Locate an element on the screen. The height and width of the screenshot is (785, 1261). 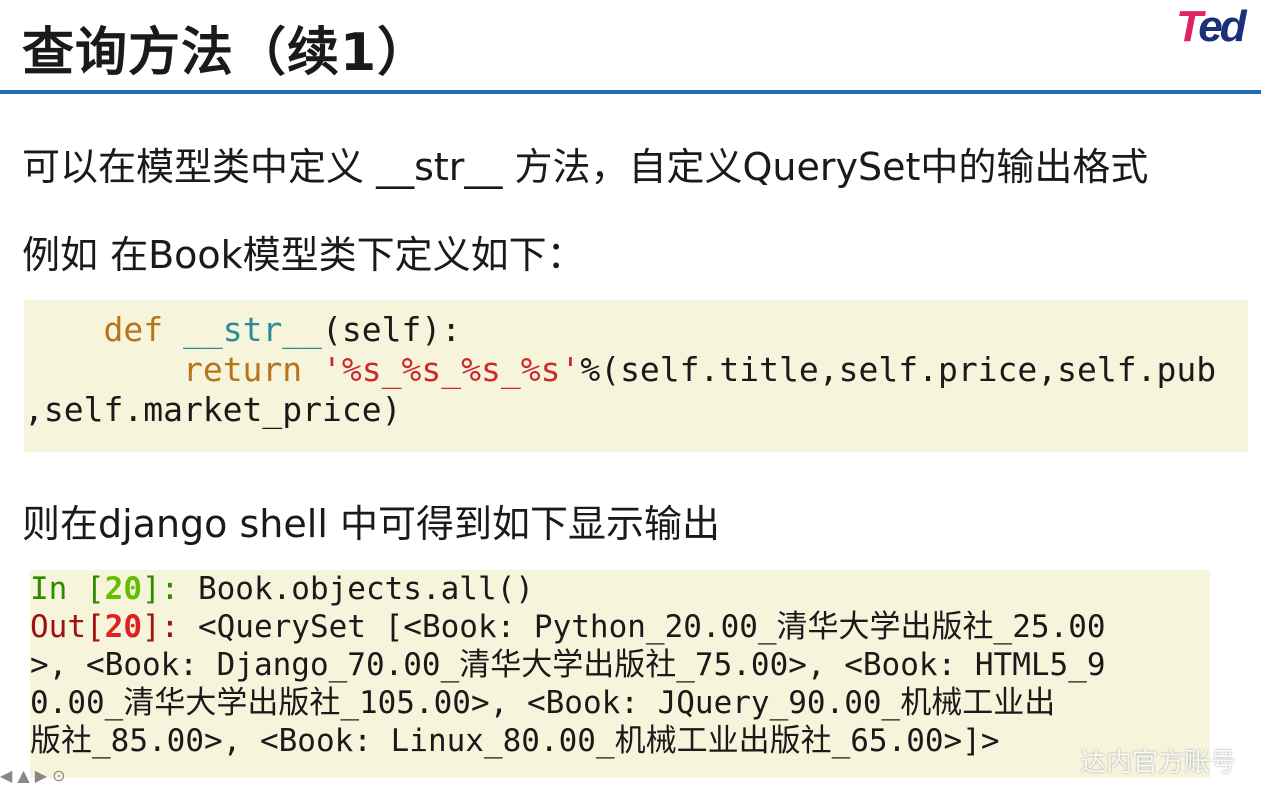
slide-nav-controls: ◀ ▲ ▶ ⊙ is located at coordinates (33, 775).